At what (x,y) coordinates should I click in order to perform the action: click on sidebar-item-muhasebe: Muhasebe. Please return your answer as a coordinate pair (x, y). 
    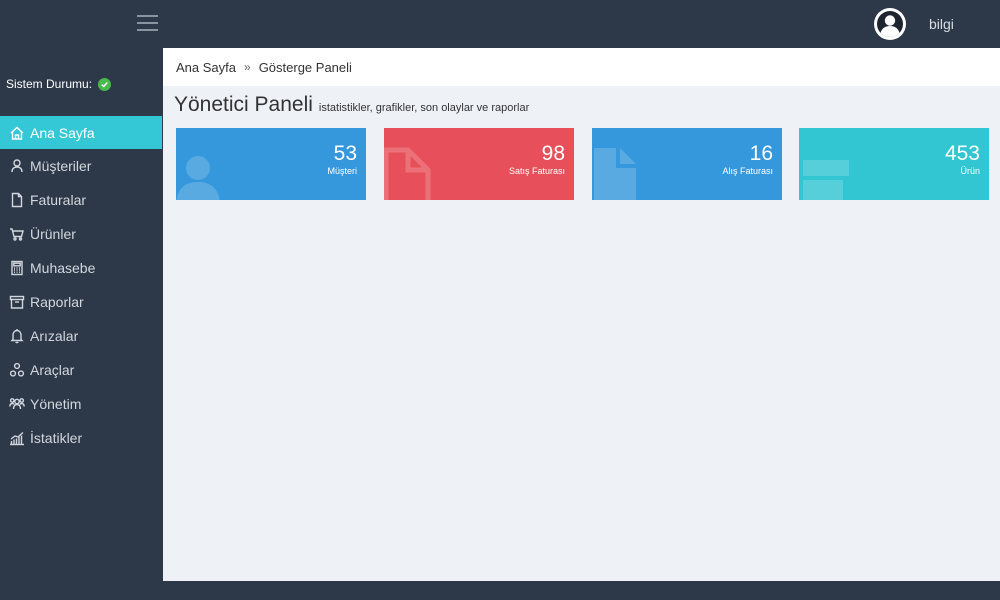
    Looking at the image, I should click on (81, 268).